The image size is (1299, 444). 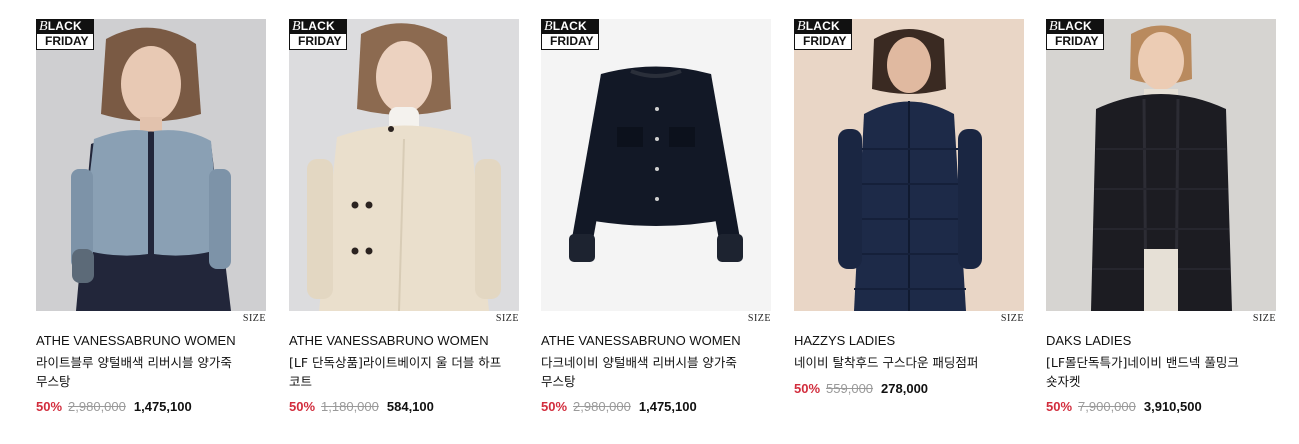 I want to click on sale-price: 278,000, so click(x=905, y=388).